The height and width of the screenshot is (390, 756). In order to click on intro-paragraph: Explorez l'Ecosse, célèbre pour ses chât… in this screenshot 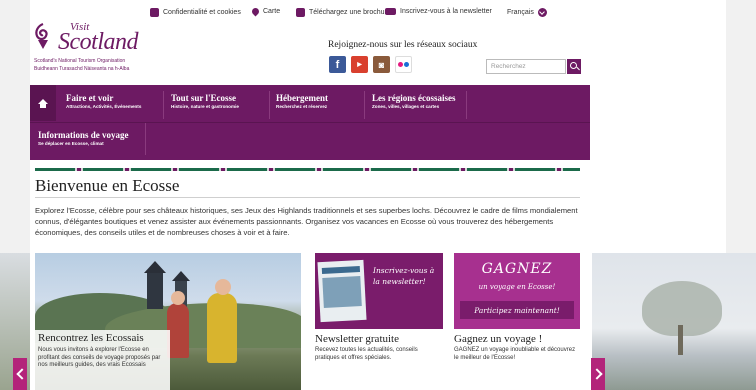, I will do `click(306, 221)`.